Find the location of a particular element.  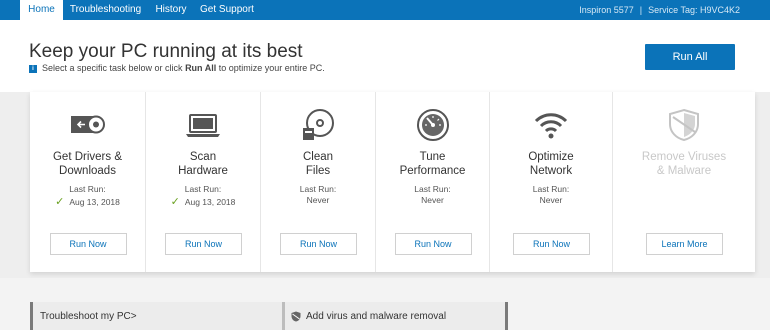

card-title: Get Drivers & Downloads is located at coordinates (87, 164).